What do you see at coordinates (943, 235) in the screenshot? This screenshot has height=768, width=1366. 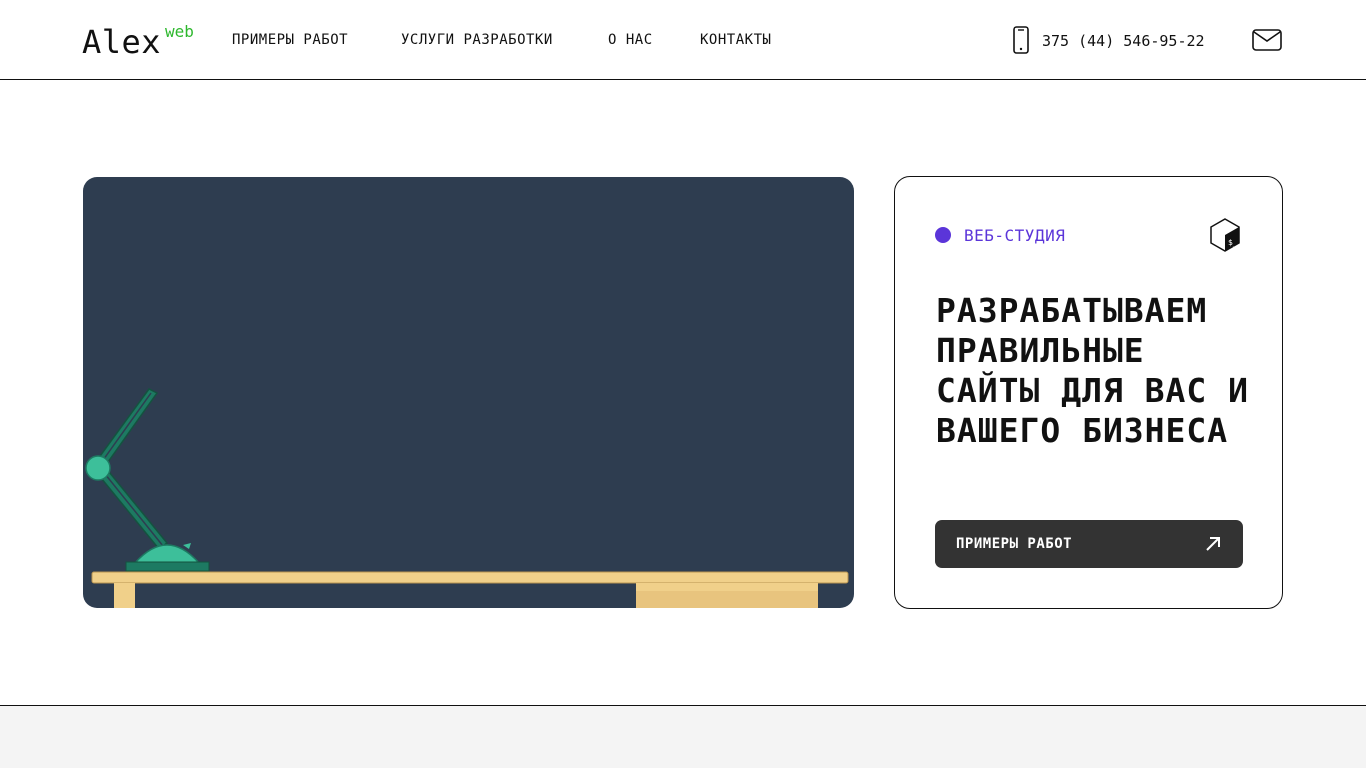 I see `badge-dot` at bounding box center [943, 235].